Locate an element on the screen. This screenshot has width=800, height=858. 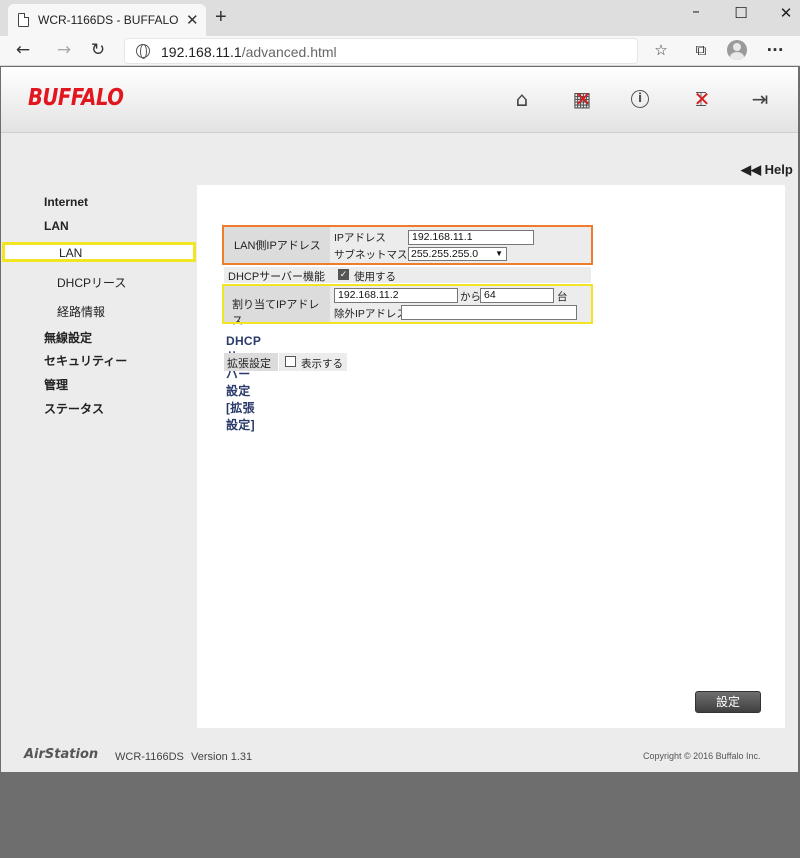
more-icon: ··· is located at coordinates (775, 50).